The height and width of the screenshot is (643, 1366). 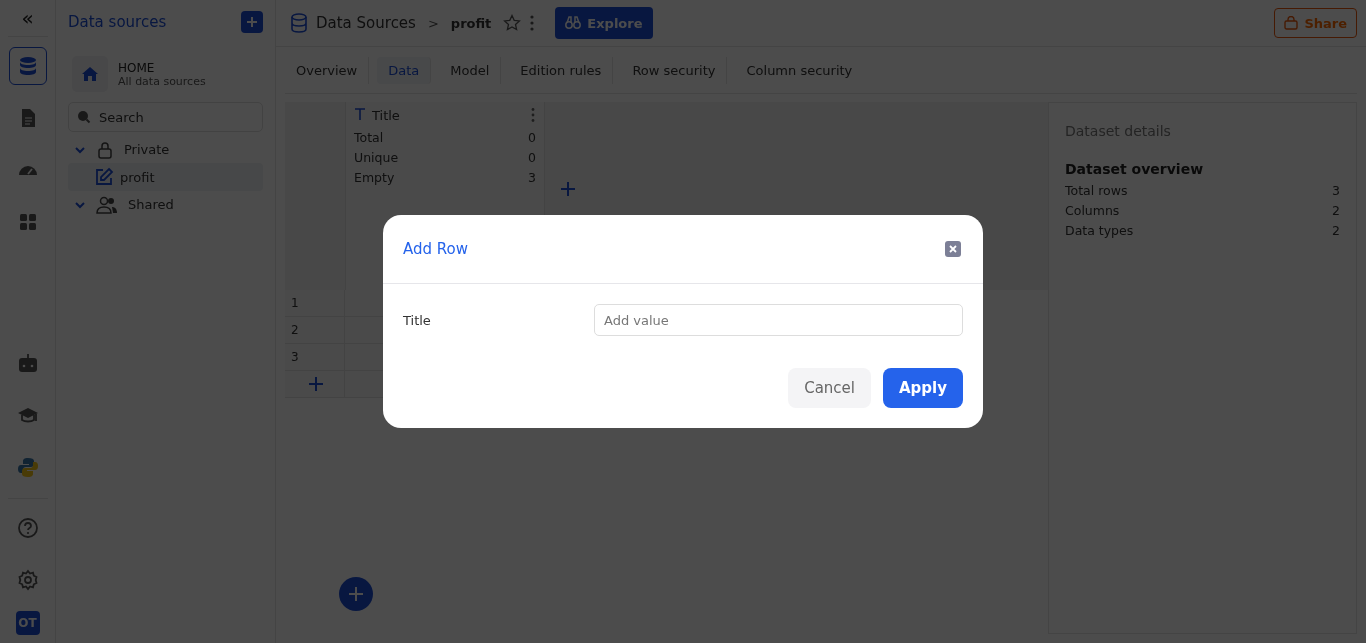 I want to click on detail-label: Data types, so click(x=1099, y=231).